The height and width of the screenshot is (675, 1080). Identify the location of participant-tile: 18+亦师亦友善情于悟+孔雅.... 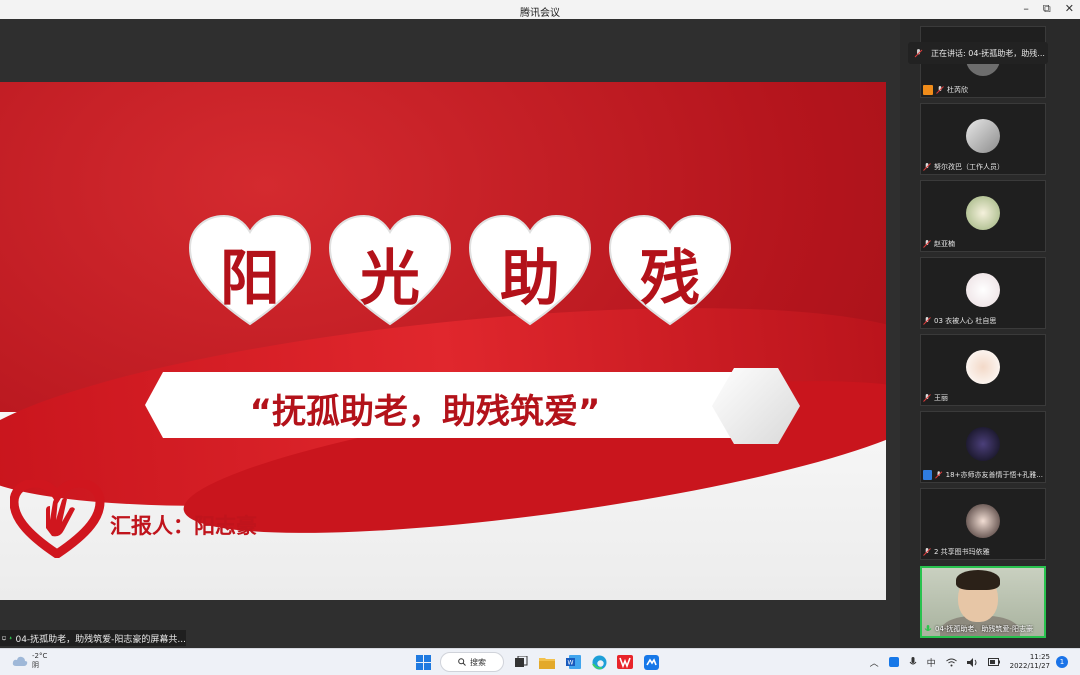
(983, 447).